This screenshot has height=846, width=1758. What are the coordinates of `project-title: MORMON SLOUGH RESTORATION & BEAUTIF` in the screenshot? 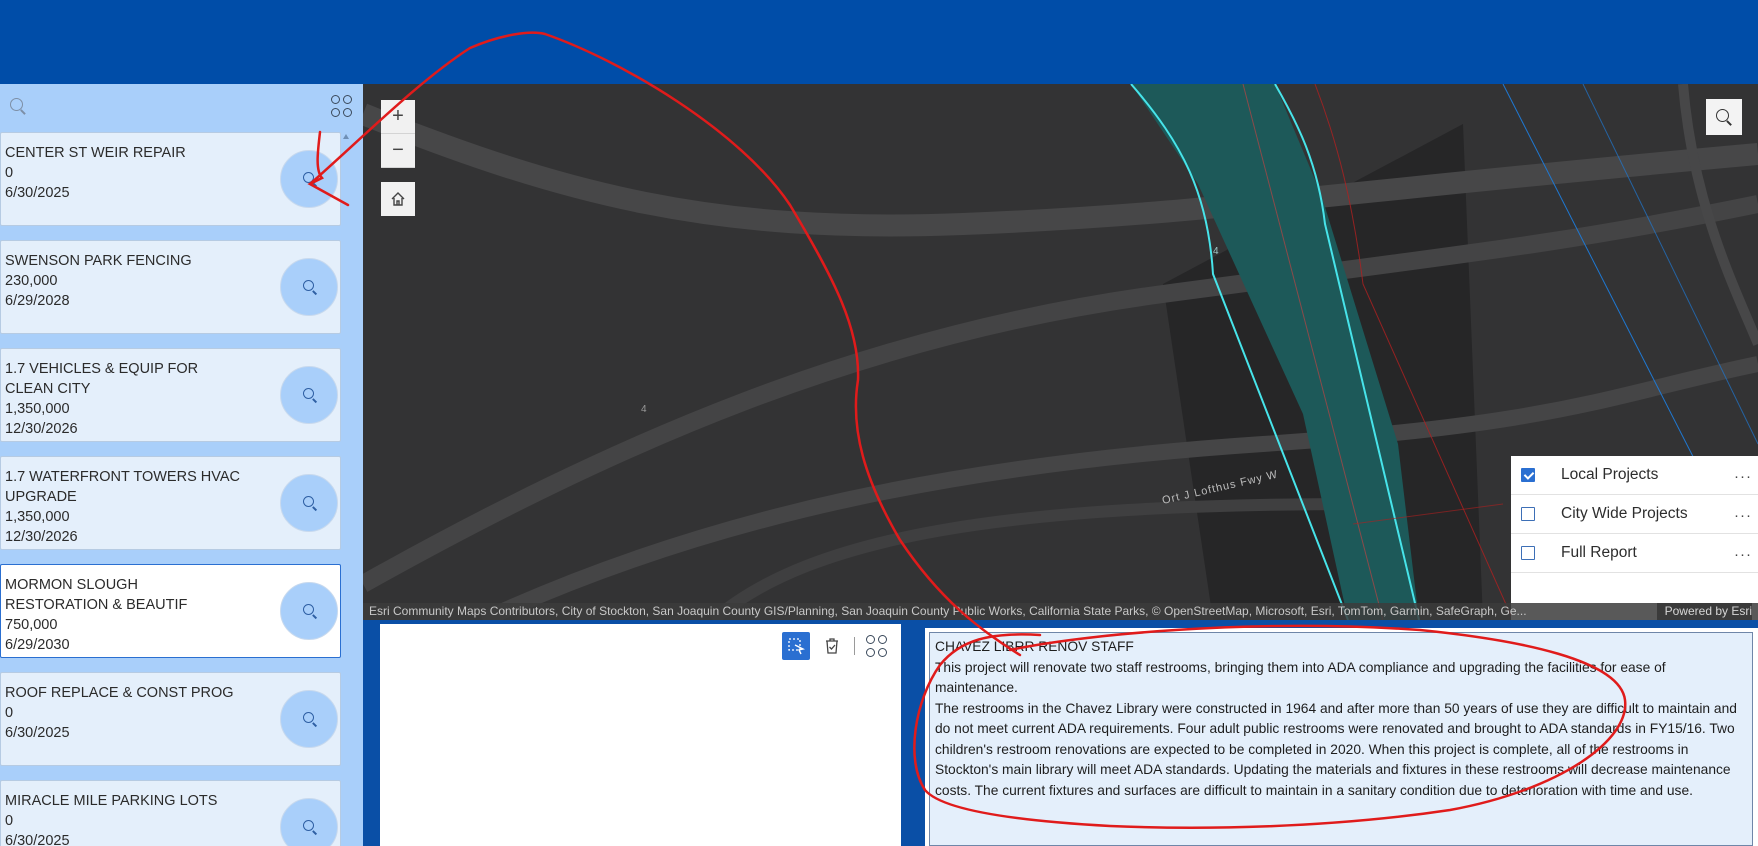 It's located at (96, 595).